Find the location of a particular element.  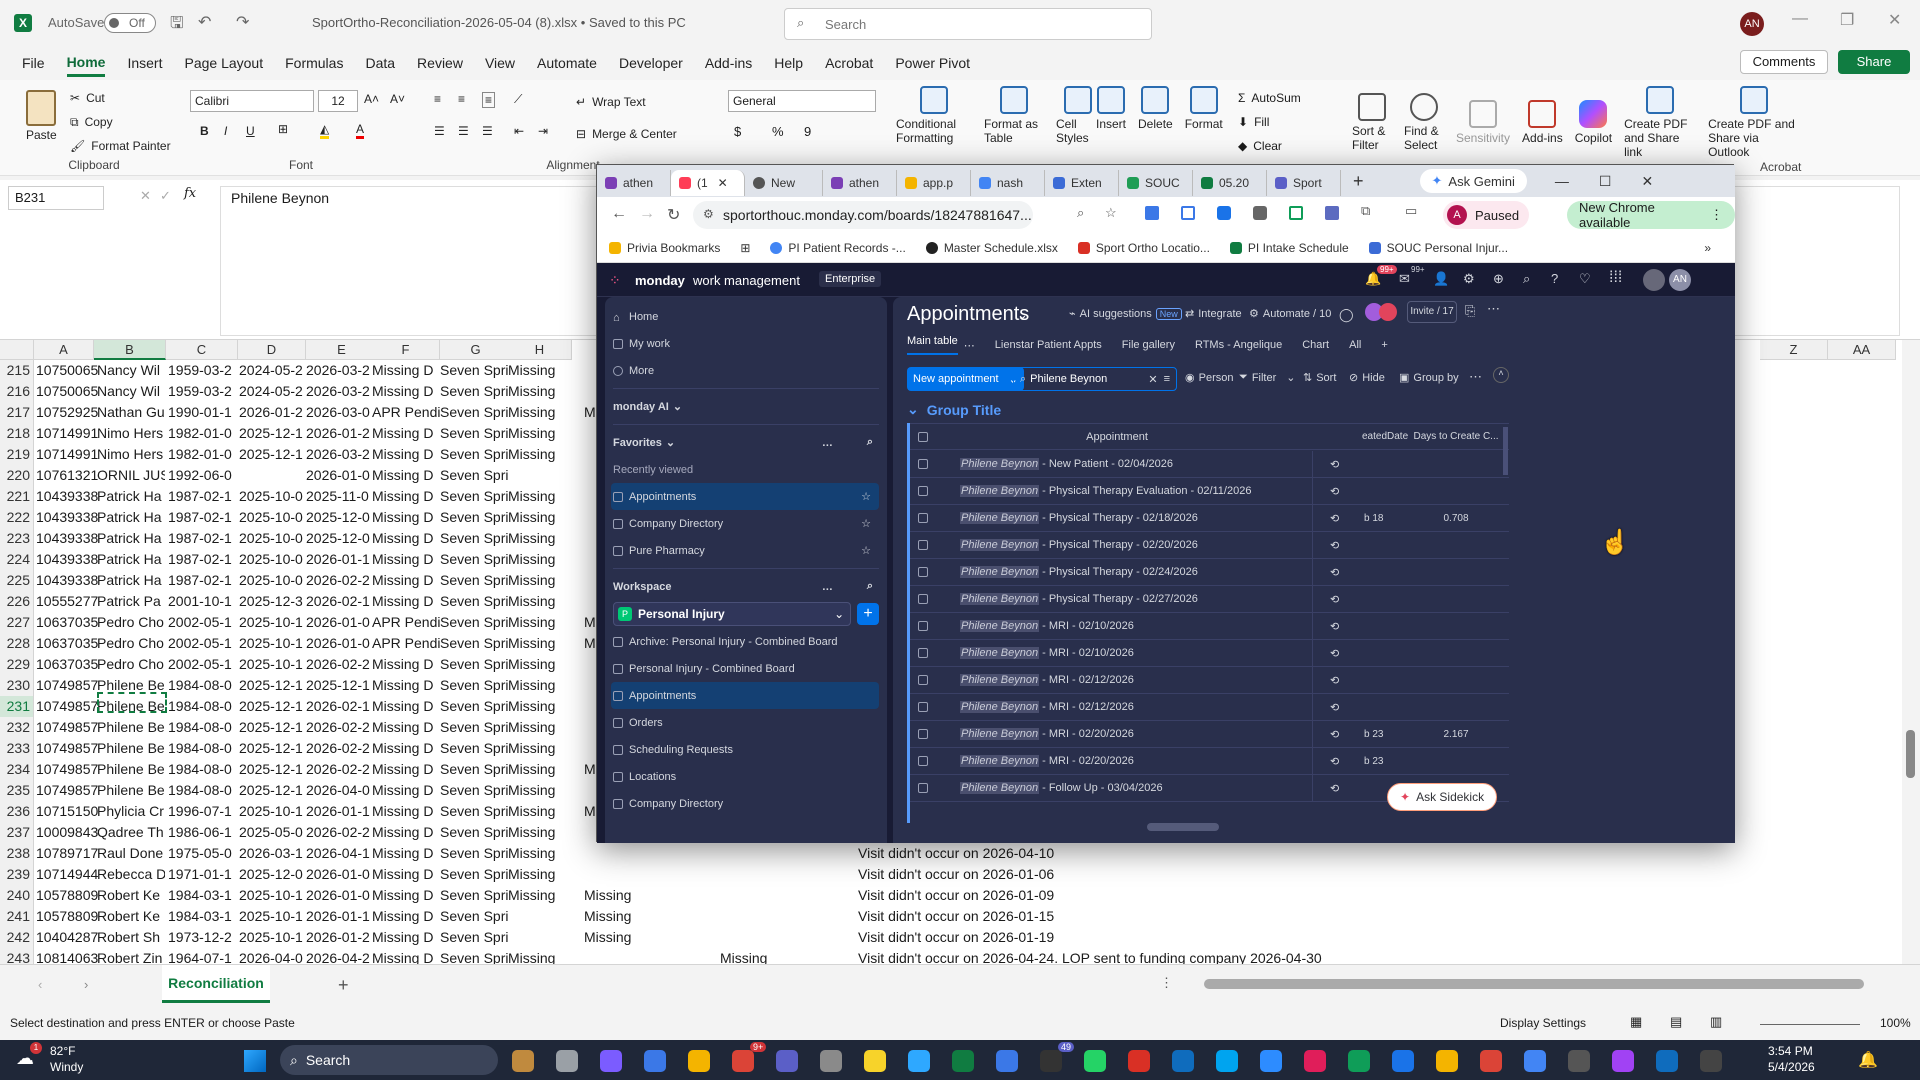

next-sheet-icon: › is located at coordinates (86, 984).